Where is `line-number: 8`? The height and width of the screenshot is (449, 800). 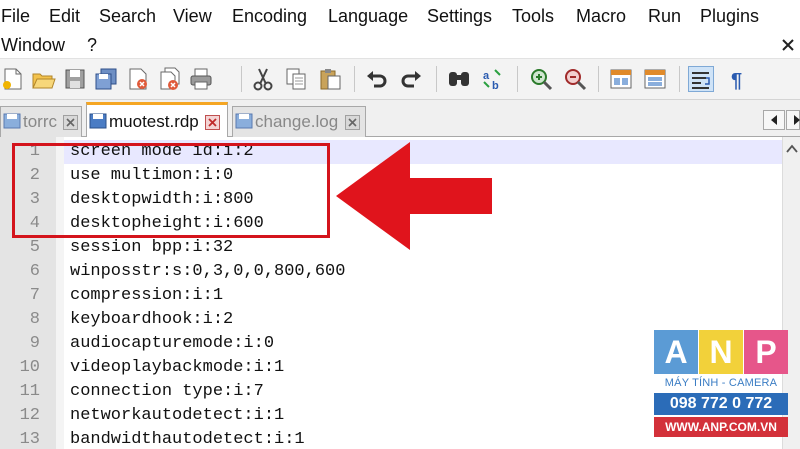
line-number: 8 is located at coordinates (34, 319).